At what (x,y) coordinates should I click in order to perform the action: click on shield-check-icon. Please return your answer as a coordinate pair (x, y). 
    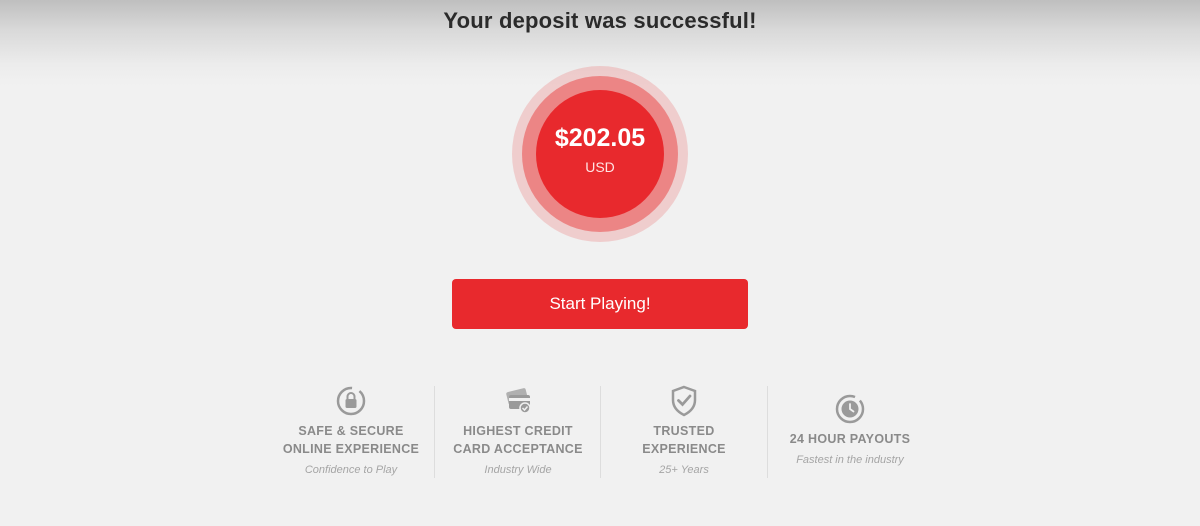
    Looking at the image, I should click on (684, 401).